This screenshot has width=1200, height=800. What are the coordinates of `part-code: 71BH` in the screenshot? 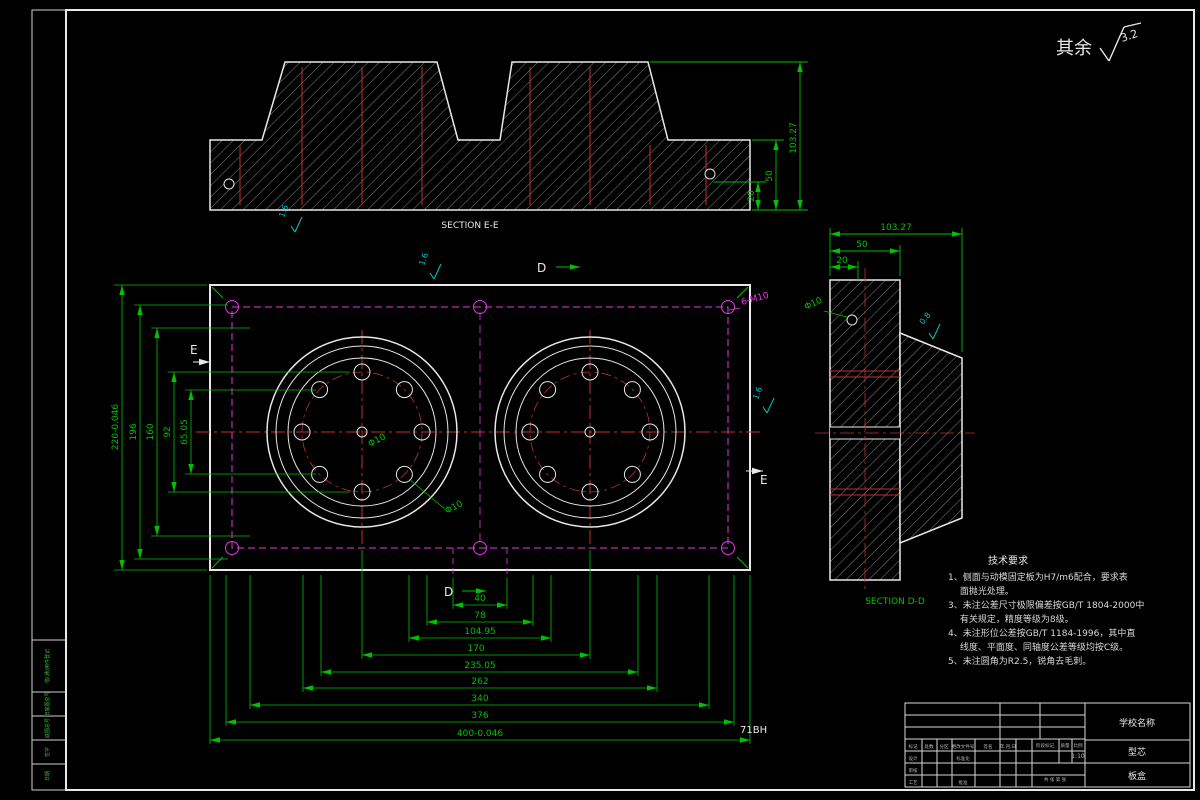 It's located at (753, 730).